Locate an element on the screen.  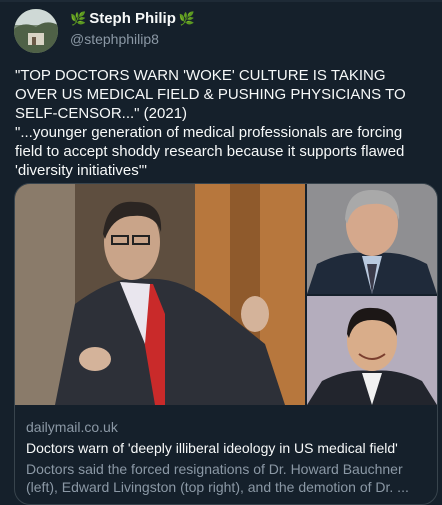
photo-man-bottom-right is located at coordinates (372, 350).